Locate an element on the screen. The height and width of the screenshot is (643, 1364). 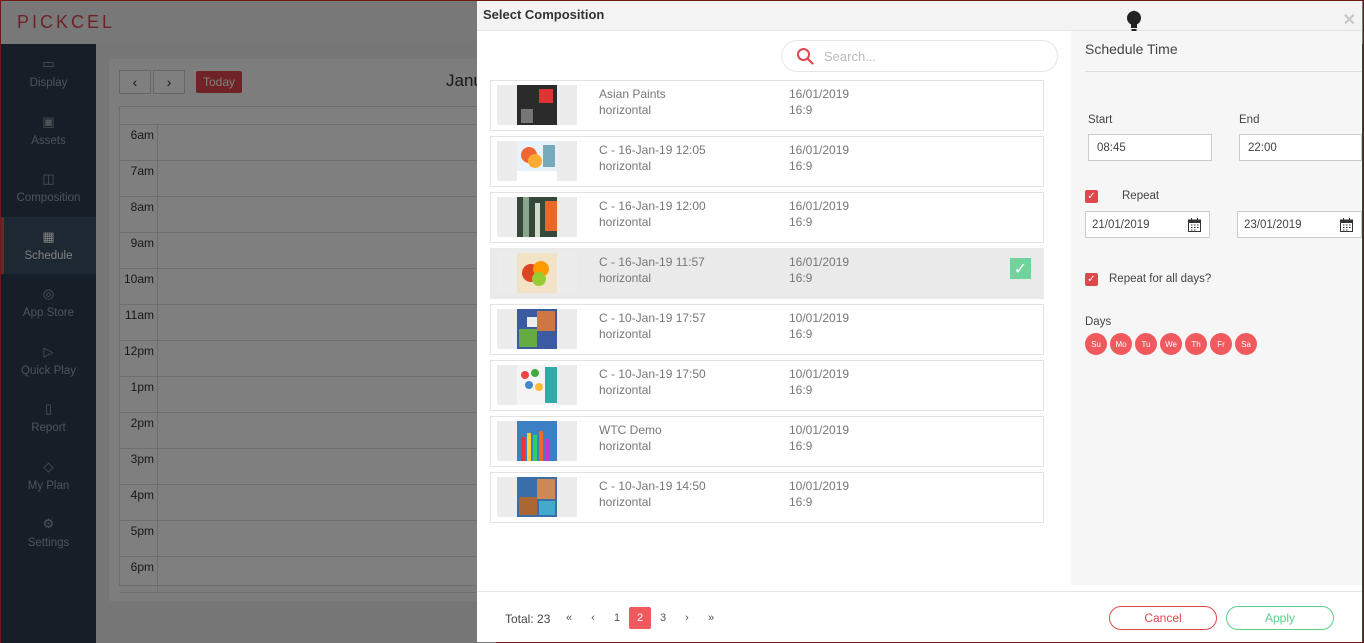
end-label: End is located at coordinates (1249, 120).